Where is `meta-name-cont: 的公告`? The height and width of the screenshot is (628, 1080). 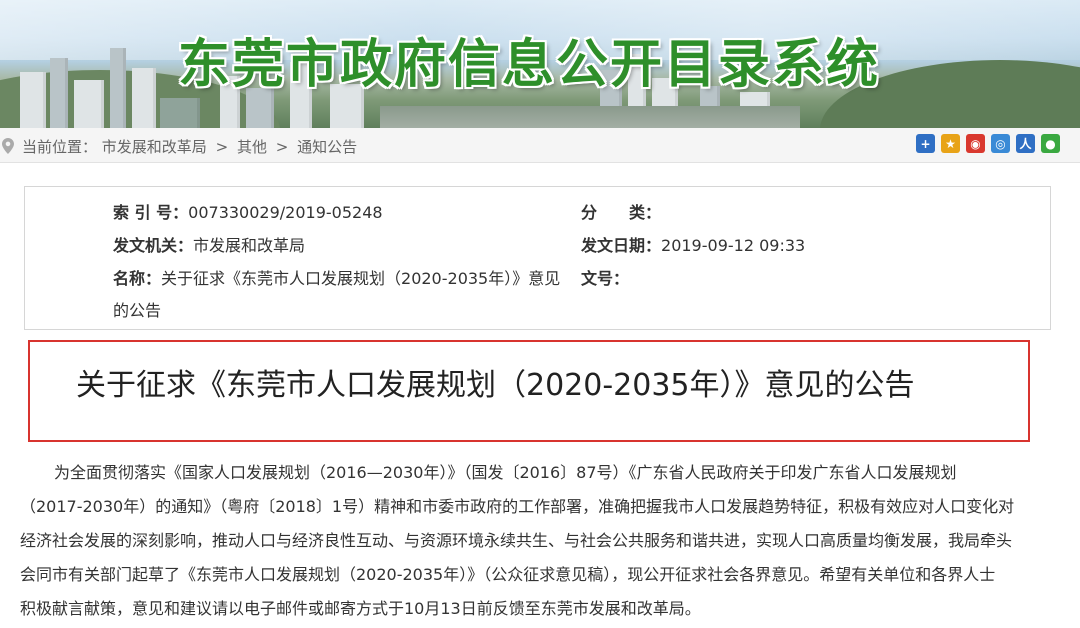
meta-name-cont: 的公告 is located at coordinates (137, 309).